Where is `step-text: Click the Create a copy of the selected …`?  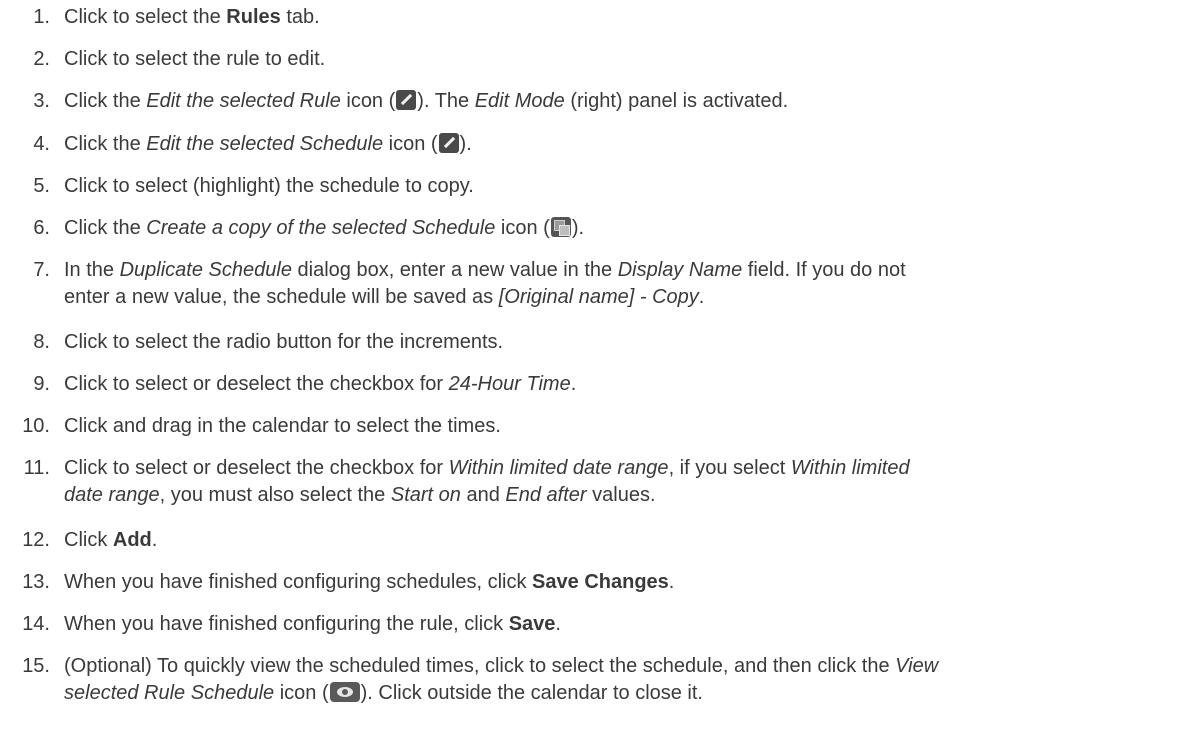
step-text: Click the Create a copy of the selected … is located at coordinates (628, 228).